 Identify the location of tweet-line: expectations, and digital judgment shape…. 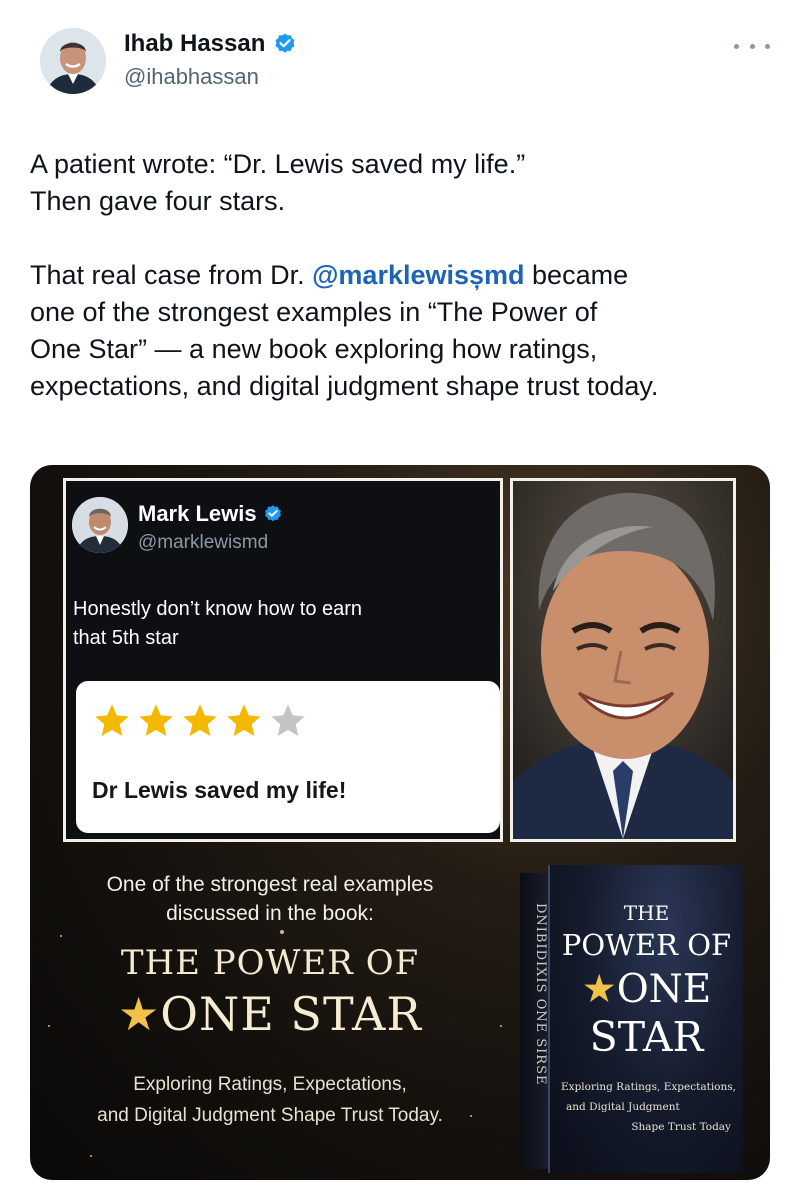
(344, 386).